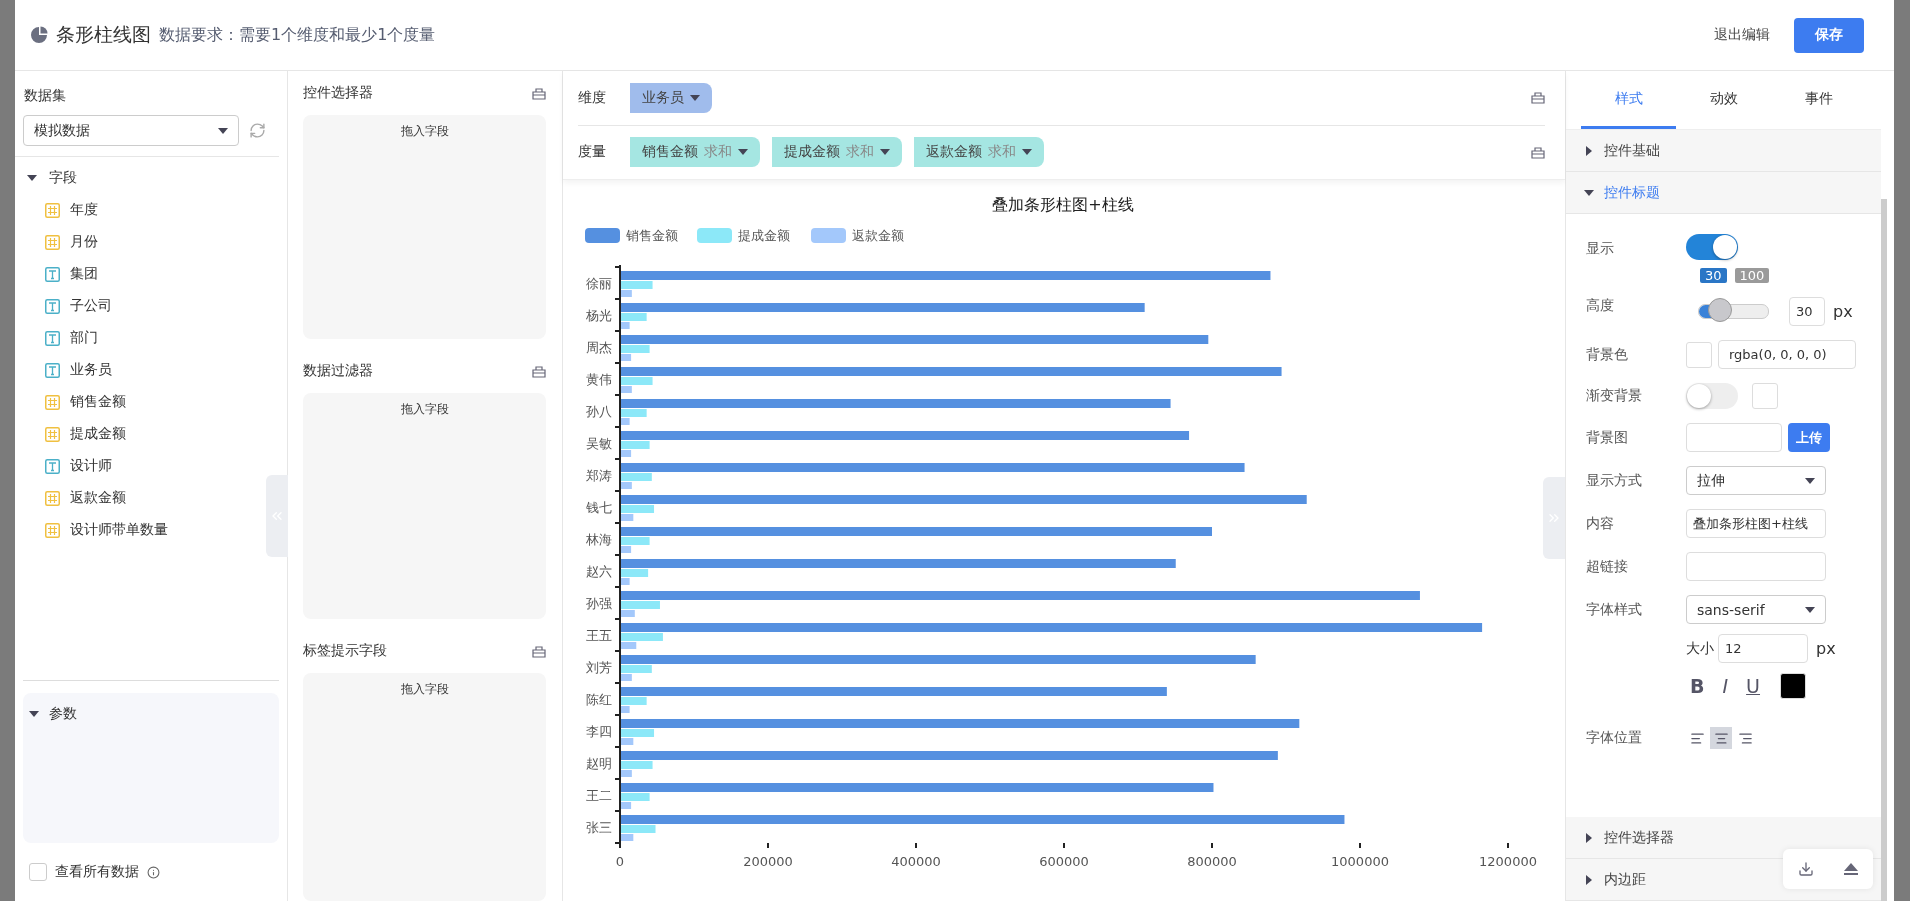 The image size is (1910, 901). Describe the element at coordinates (695, 152) in the screenshot. I see `measure-pill: 销售金额 求和` at that location.